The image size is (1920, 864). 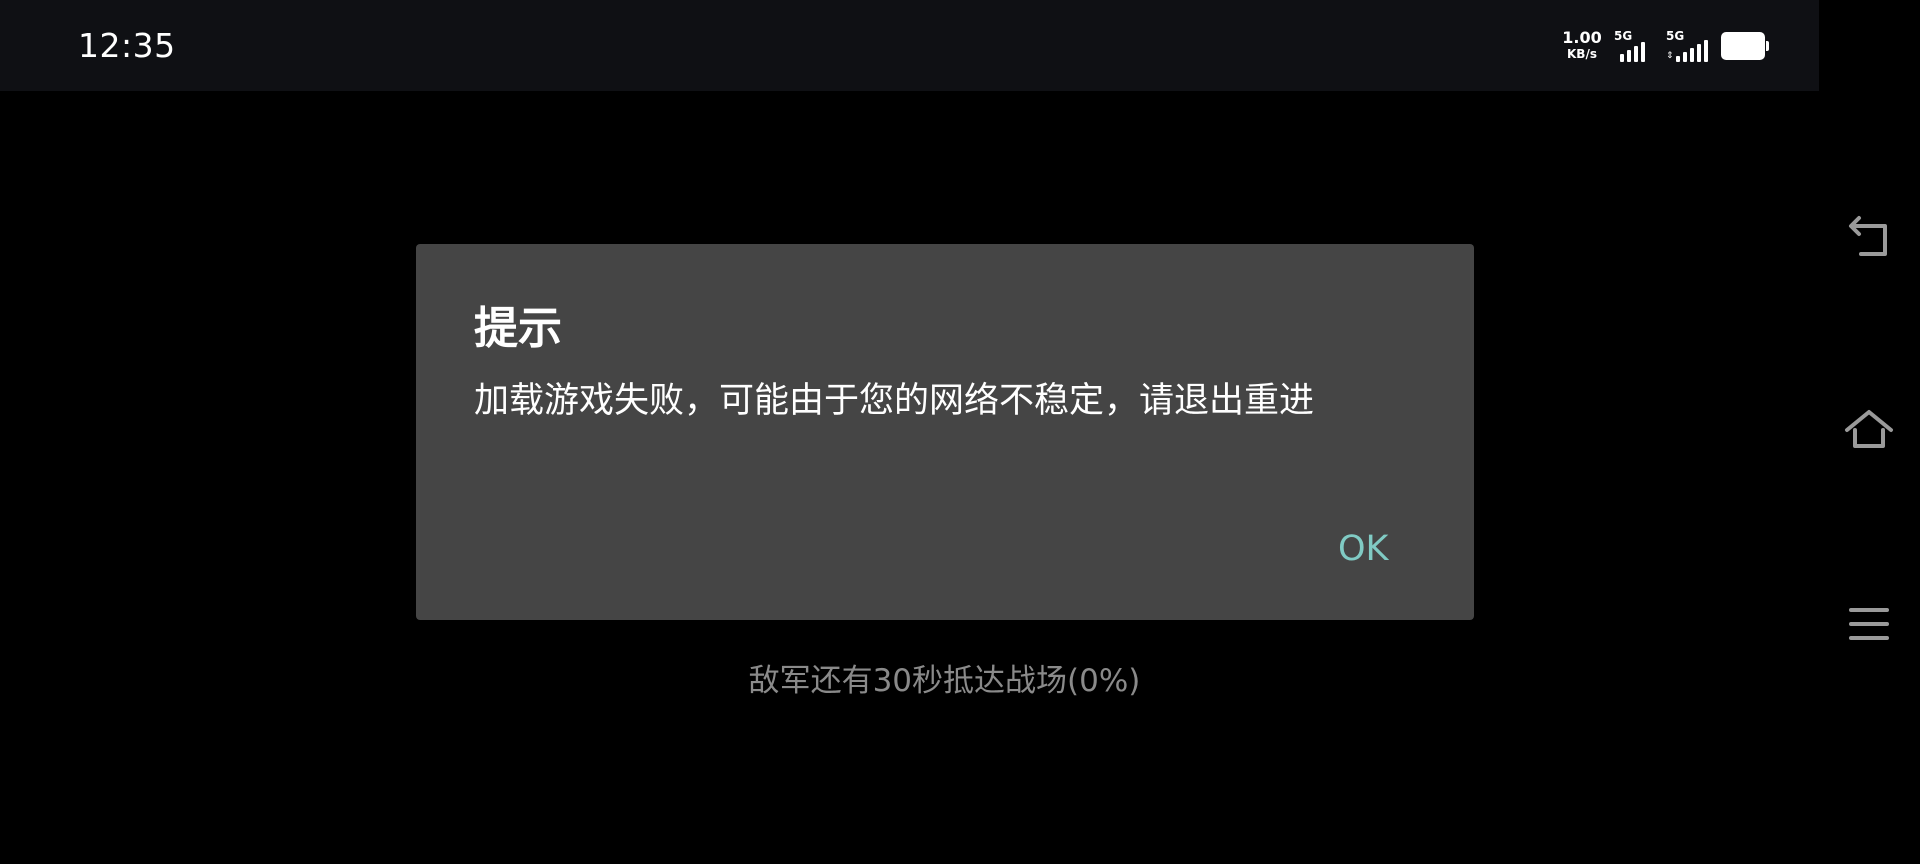 What do you see at coordinates (909, 45) in the screenshot?
I see `status-bar: 12:35 1.00 KB/s 5G 5G ⇕` at bounding box center [909, 45].